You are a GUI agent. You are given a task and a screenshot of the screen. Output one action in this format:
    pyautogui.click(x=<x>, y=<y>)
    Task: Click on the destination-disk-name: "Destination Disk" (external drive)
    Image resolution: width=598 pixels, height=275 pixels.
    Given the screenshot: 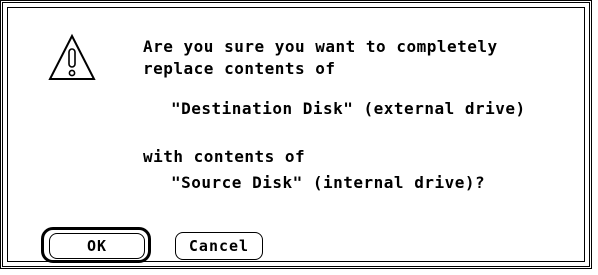 What is the action you would take?
    pyautogui.click(x=348, y=108)
    